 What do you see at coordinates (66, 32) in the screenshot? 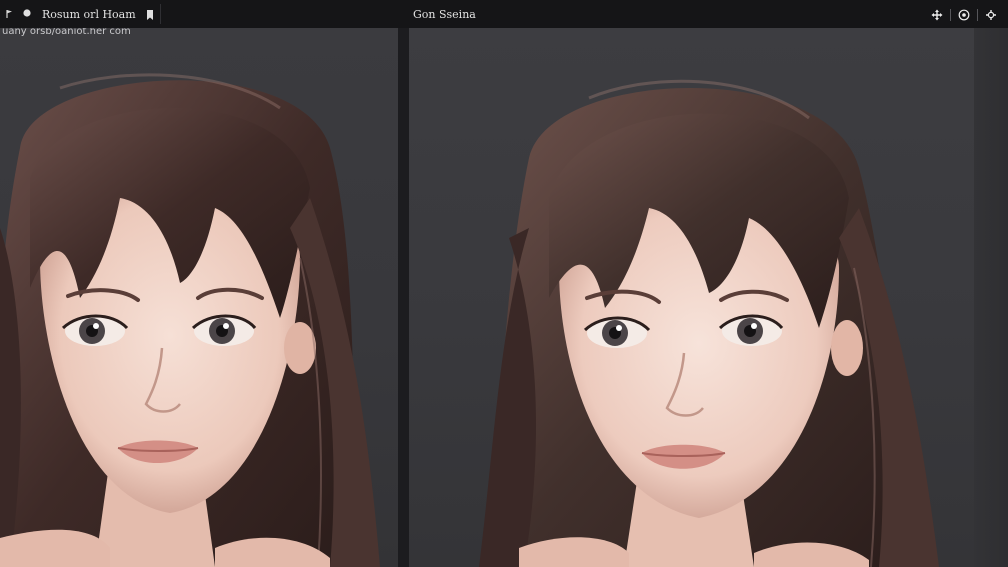
I see `left-panel-caption: uany orsb/oaniot.her com` at bounding box center [66, 32].